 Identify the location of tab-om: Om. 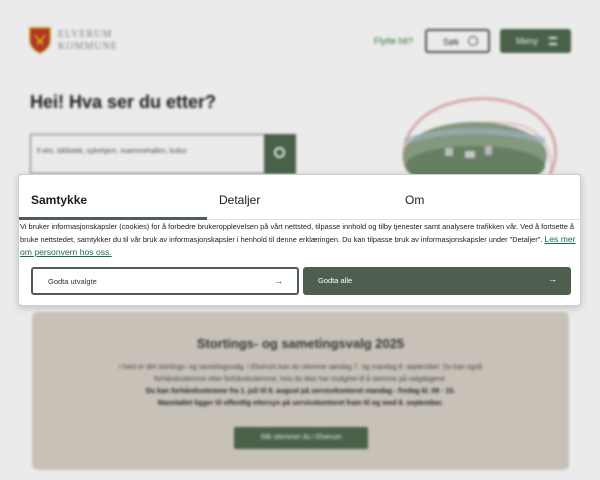
(414, 200).